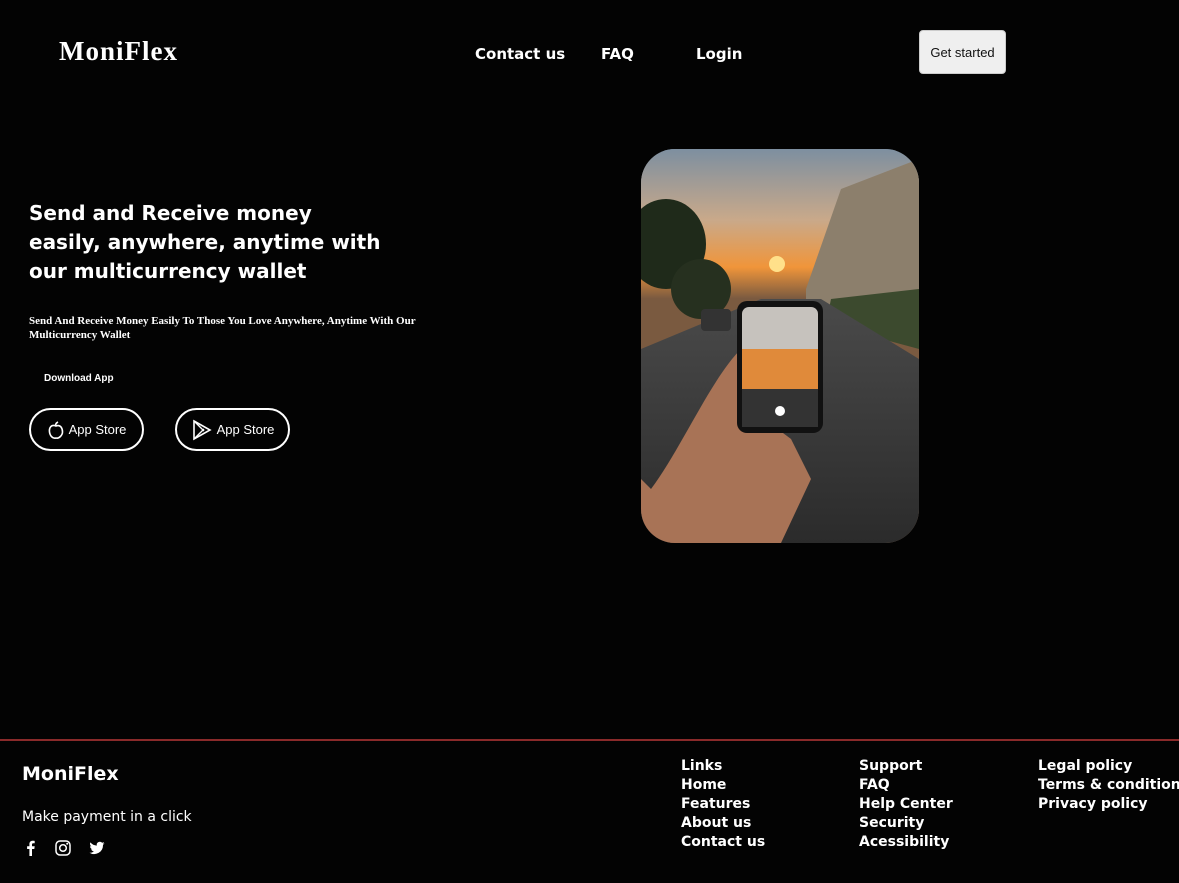  I want to click on footer-link-accessibility: Acessibility, so click(906, 842).